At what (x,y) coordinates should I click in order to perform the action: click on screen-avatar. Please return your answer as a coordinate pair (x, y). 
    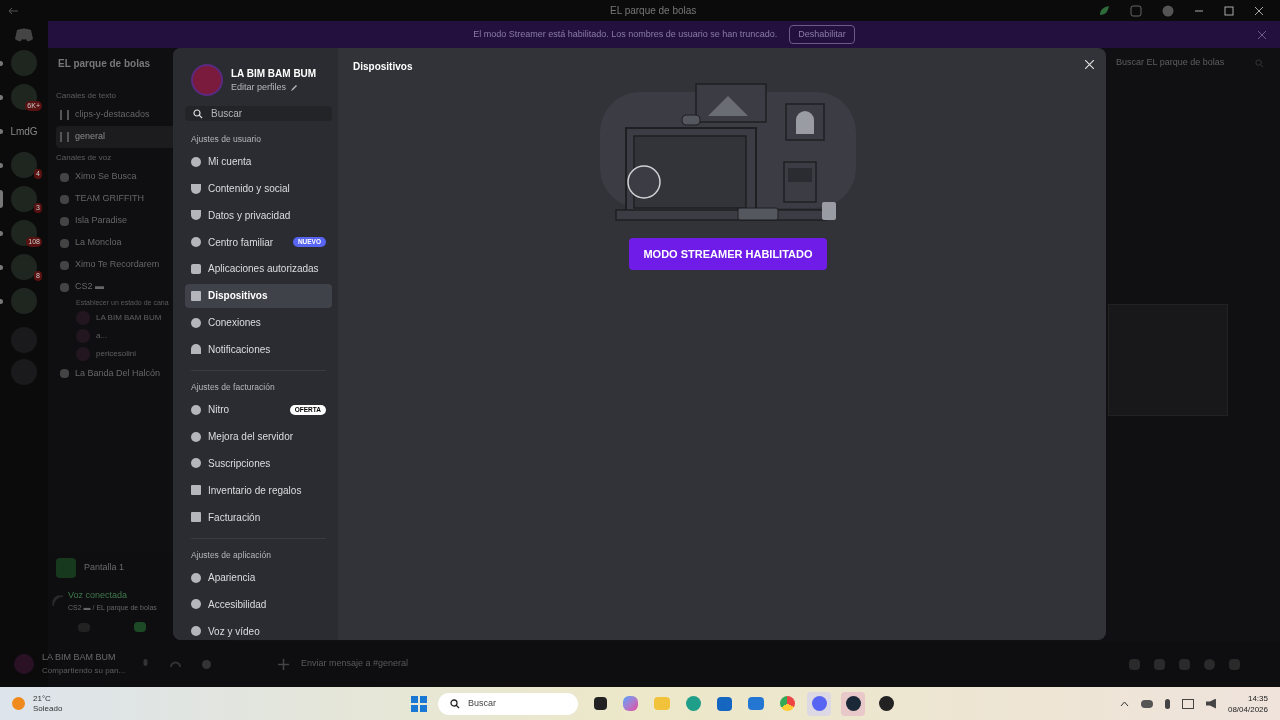
    Looking at the image, I should click on (66, 568).